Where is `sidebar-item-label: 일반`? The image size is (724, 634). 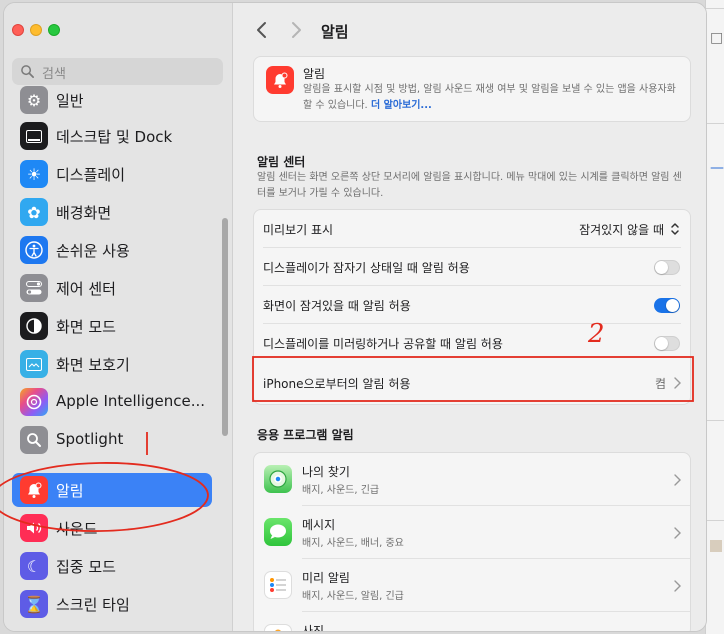 sidebar-item-label: 일반 is located at coordinates (70, 101).